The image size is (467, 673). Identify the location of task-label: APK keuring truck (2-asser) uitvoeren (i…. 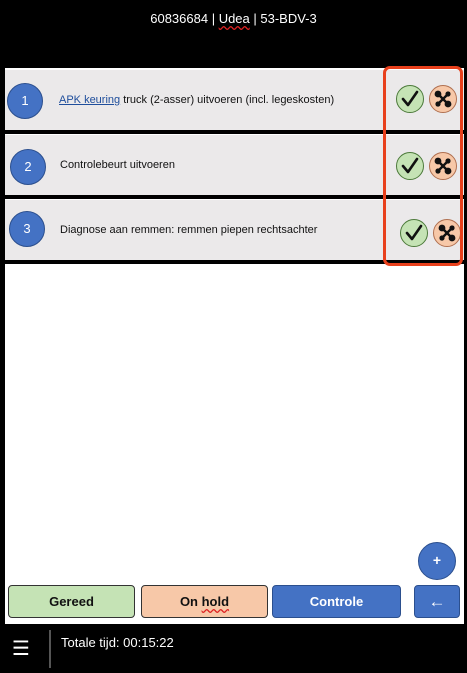
(196, 100).